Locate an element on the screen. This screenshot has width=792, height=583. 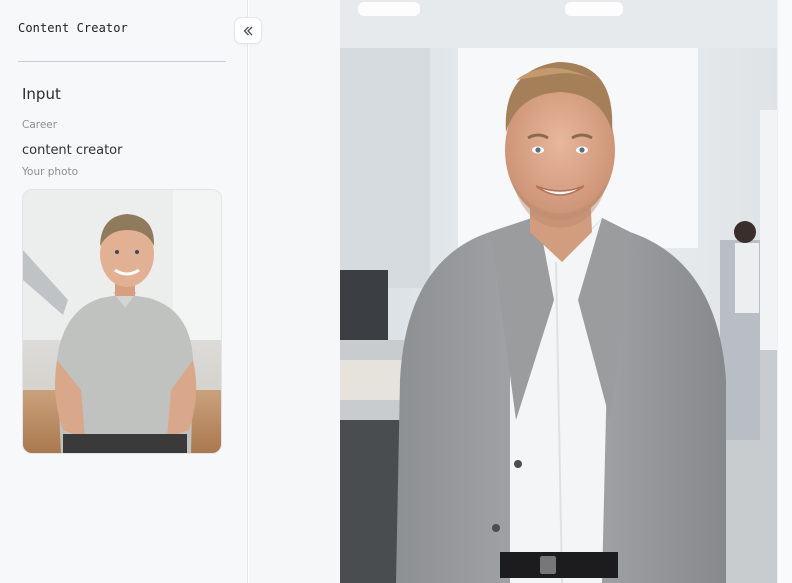
career-value: content creator is located at coordinates (72, 150).